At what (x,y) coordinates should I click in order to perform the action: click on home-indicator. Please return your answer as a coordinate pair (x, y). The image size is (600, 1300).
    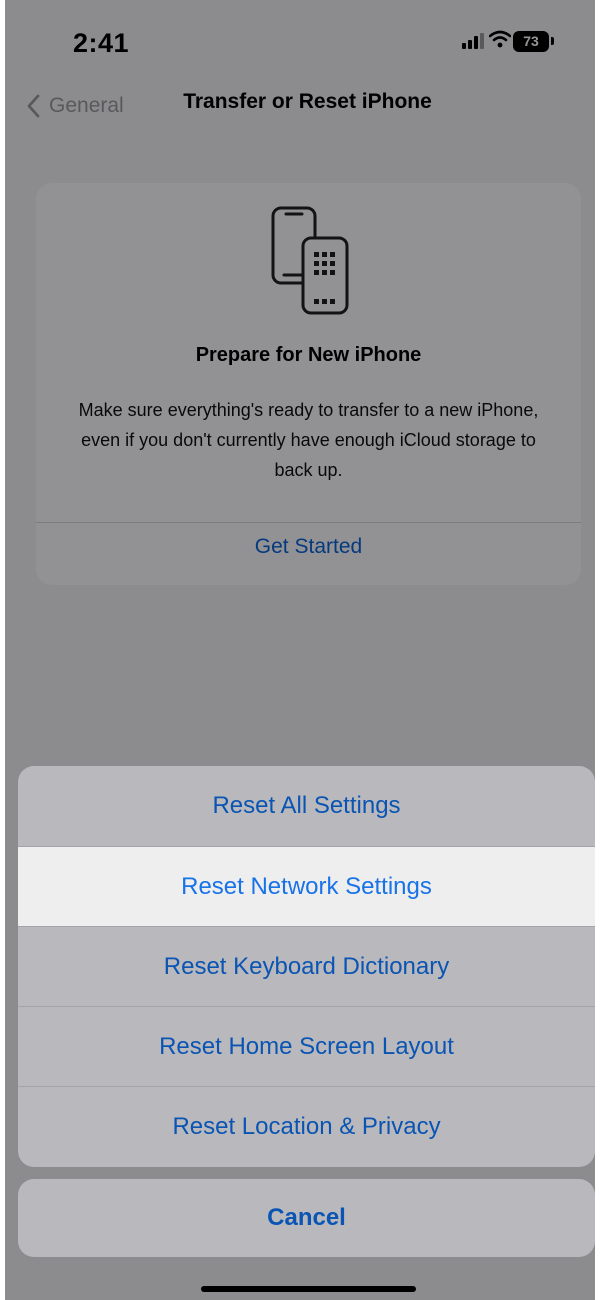
    Looking at the image, I should click on (308, 1289).